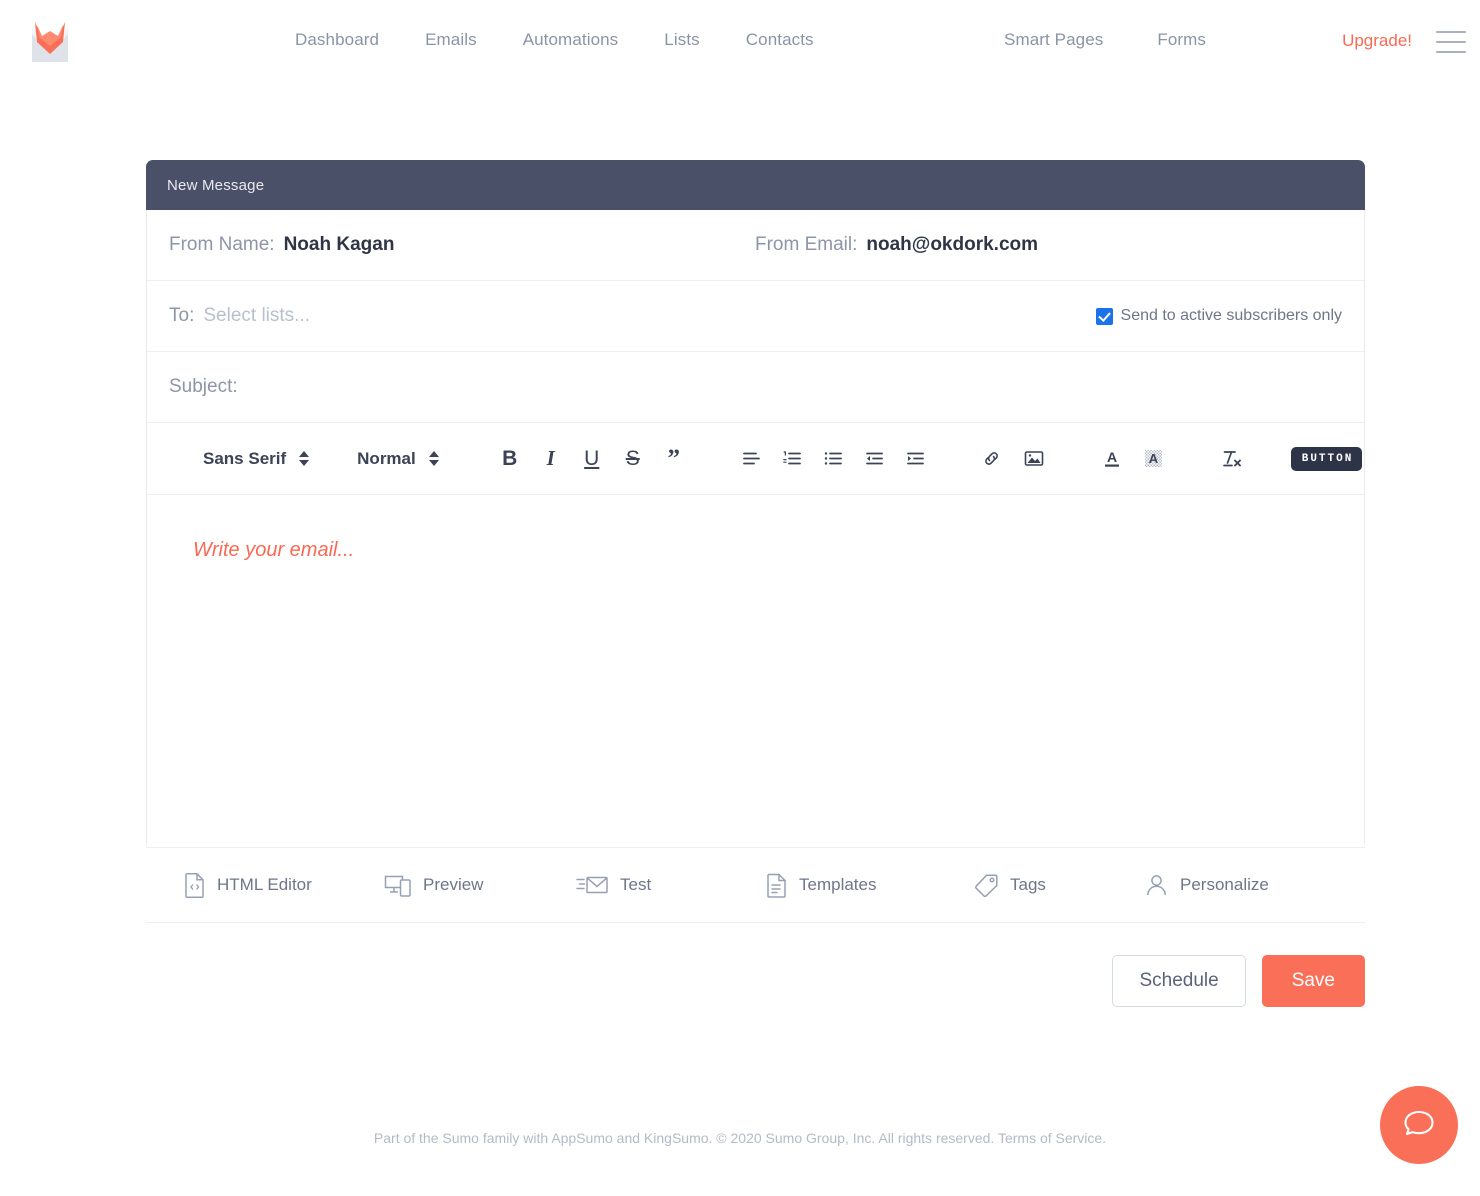  What do you see at coordinates (755, 387) in the screenshot?
I see `subject-row: Subject:` at bounding box center [755, 387].